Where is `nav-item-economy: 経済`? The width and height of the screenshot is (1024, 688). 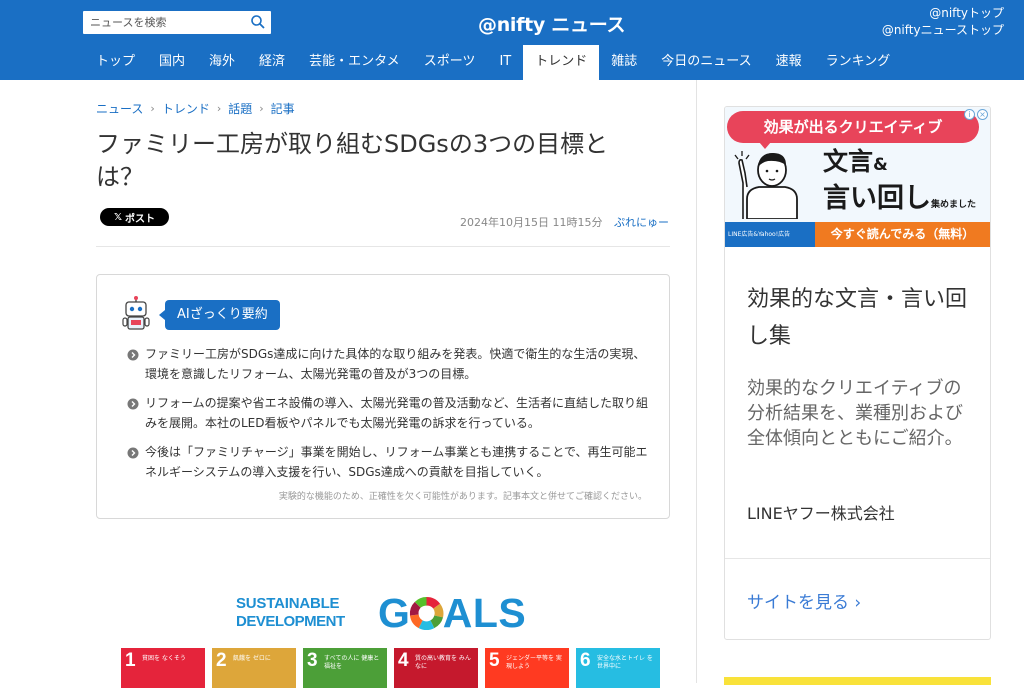
nav-item-economy: 経済 is located at coordinates (272, 62).